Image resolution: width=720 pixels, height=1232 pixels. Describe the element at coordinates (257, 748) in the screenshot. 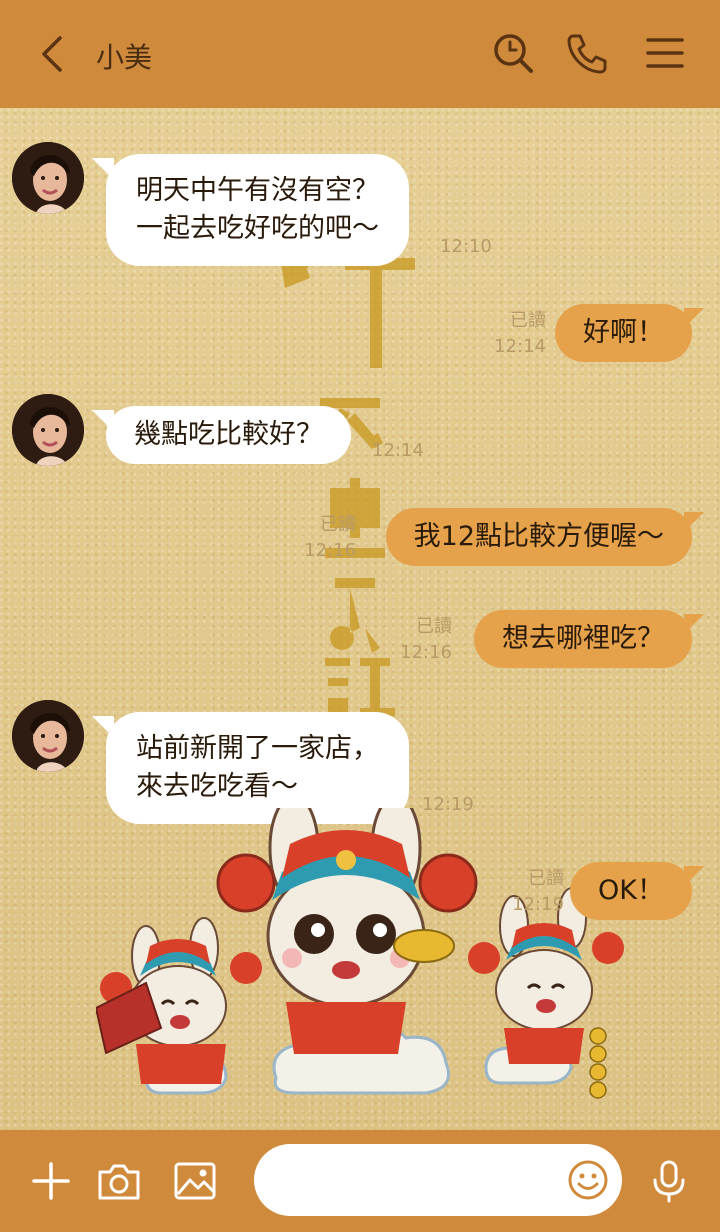

I see `message-text: 站前新開了一家店，` at that location.